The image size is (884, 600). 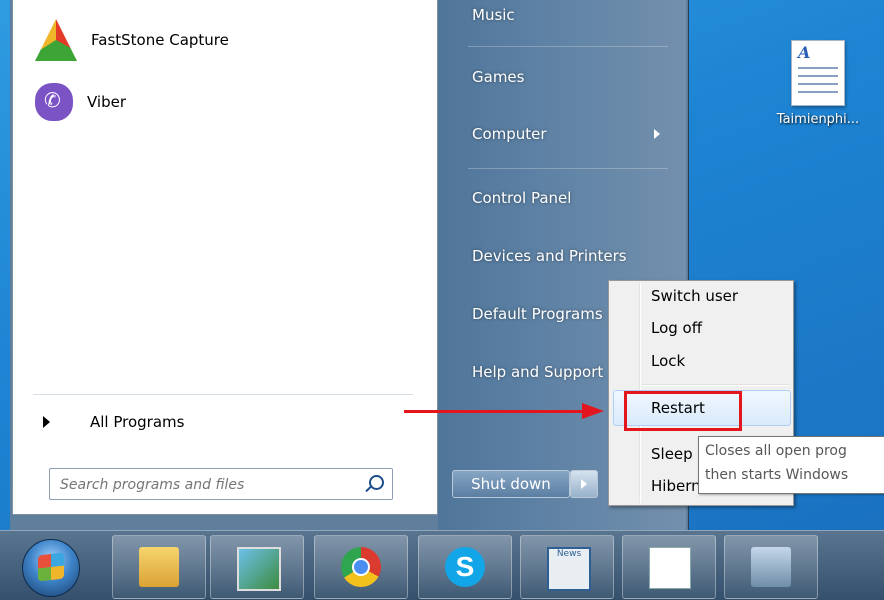 I want to click on network-icon, so click(x=771, y=567).